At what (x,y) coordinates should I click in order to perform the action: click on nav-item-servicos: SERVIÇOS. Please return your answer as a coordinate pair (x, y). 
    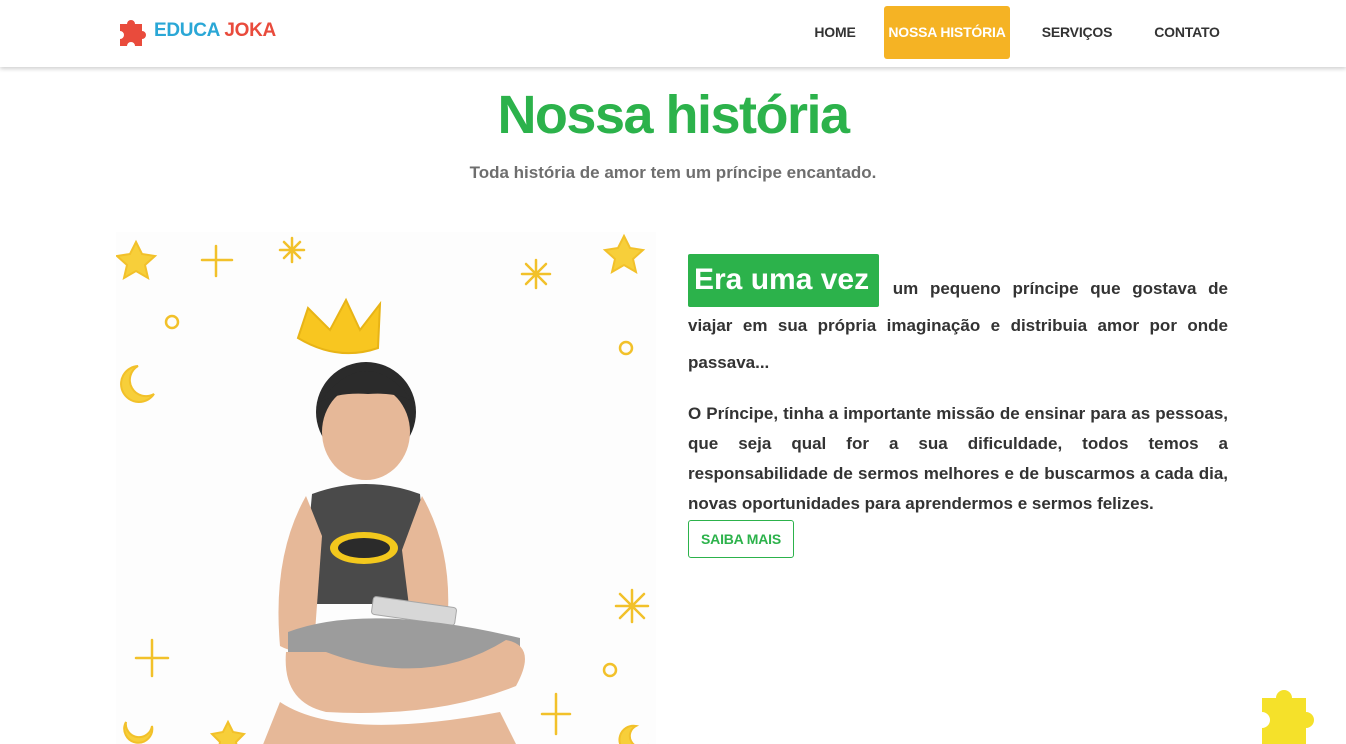
    Looking at the image, I should click on (1077, 32).